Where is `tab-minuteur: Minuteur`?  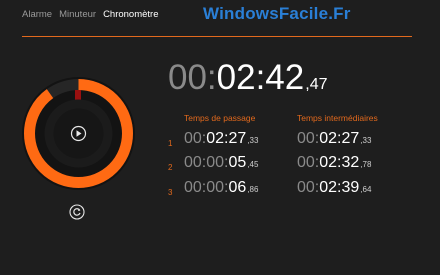
tab-minuteur: Minuteur is located at coordinates (77, 14).